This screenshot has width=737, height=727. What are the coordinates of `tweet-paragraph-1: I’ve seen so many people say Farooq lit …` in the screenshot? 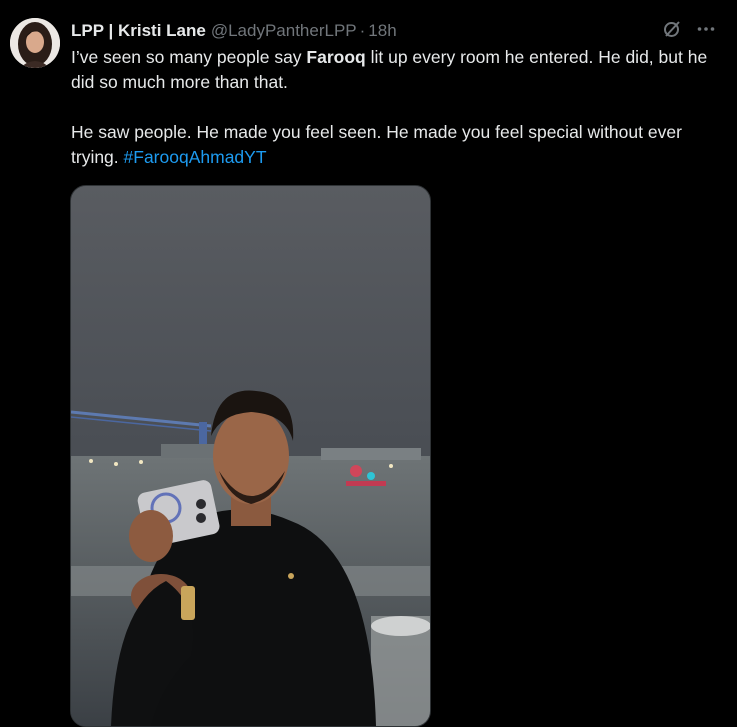 It's located at (391, 70).